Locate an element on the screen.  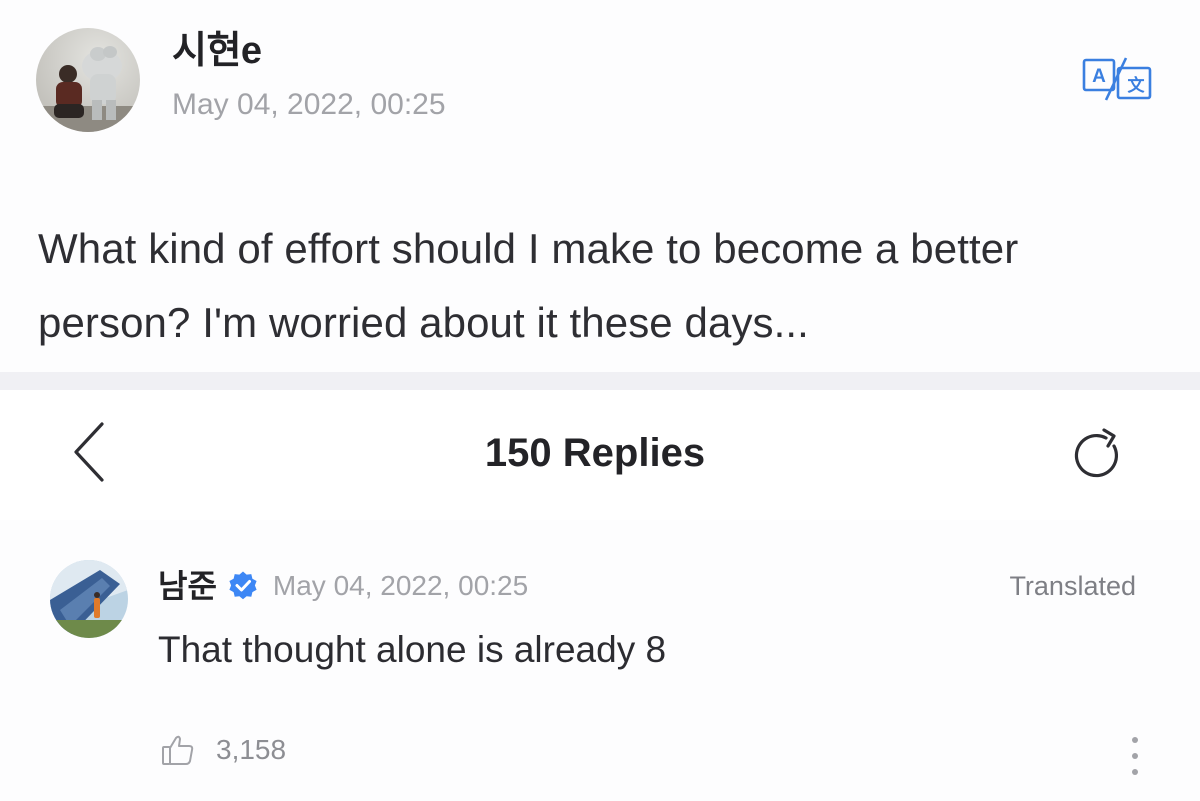
reply-author-avatar is located at coordinates (89, 599).